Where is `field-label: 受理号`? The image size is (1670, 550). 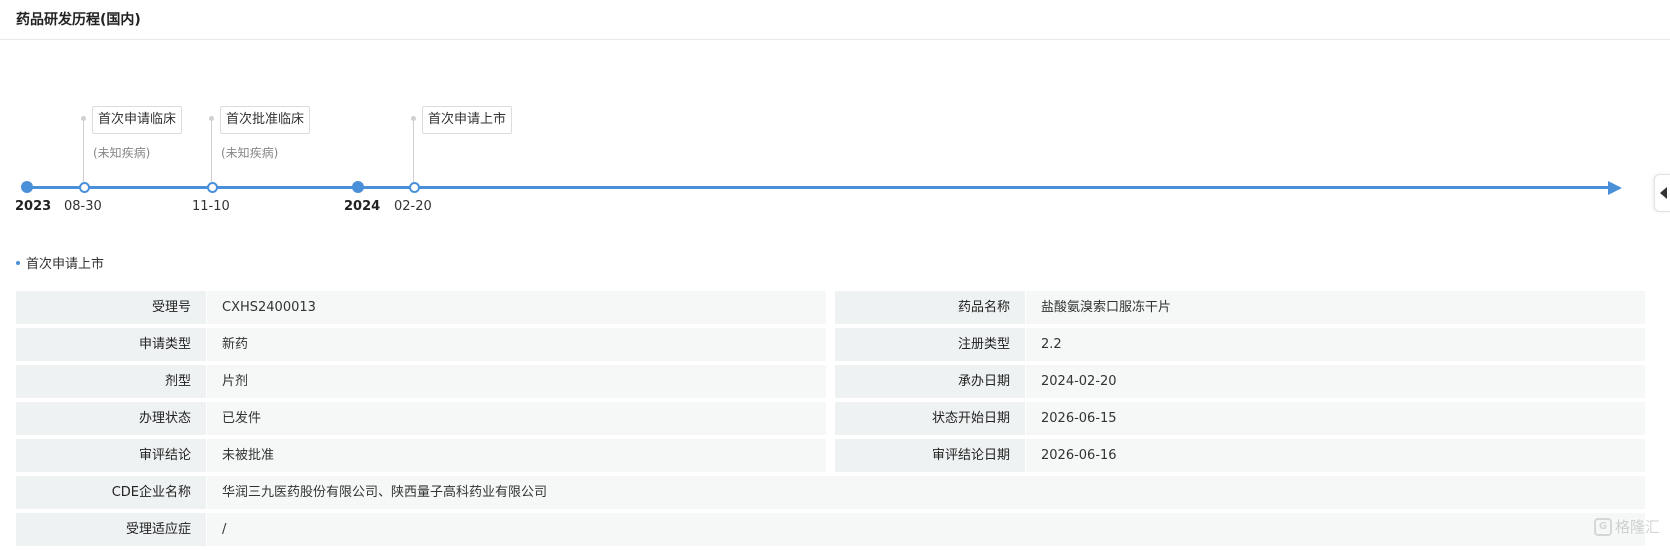 field-label: 受理号 is located at coordinates (111, 307).